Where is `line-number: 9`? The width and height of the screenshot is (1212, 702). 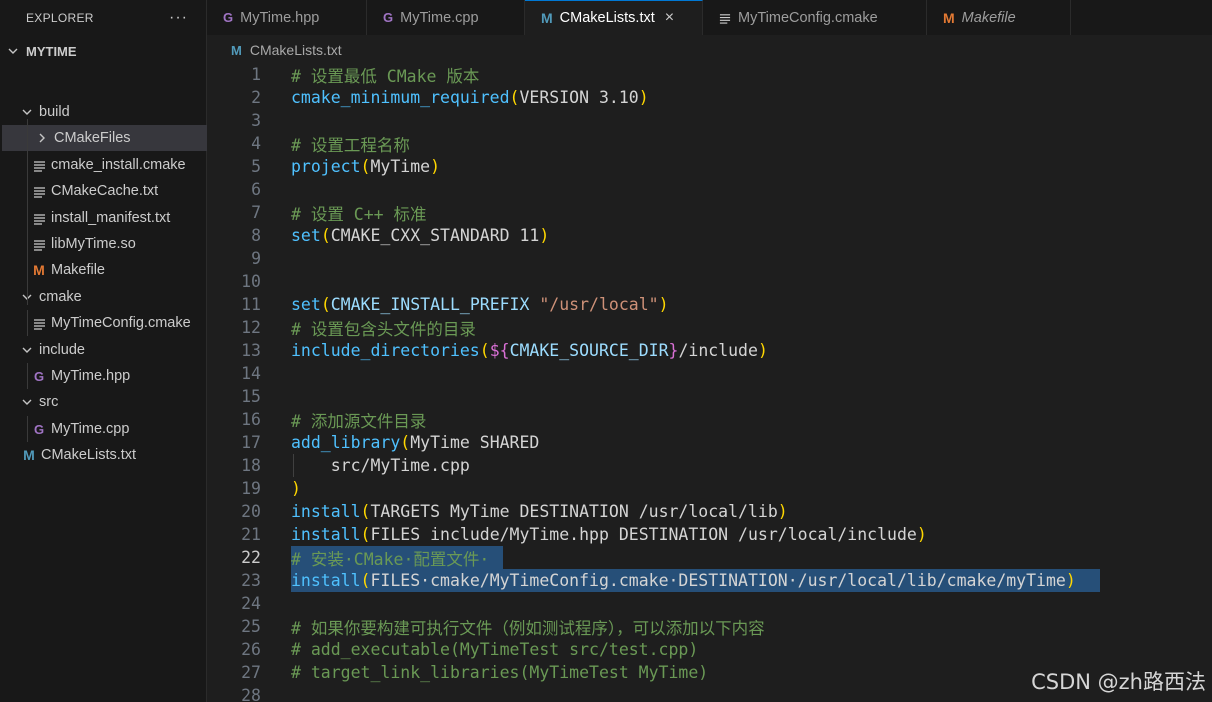
line-number: 9 is located at coordinates (256, 258).